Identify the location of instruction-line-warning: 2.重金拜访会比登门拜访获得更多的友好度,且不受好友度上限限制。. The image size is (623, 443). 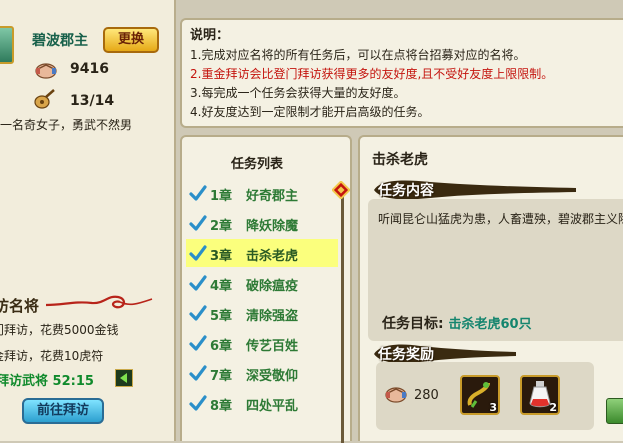
(372, 74).